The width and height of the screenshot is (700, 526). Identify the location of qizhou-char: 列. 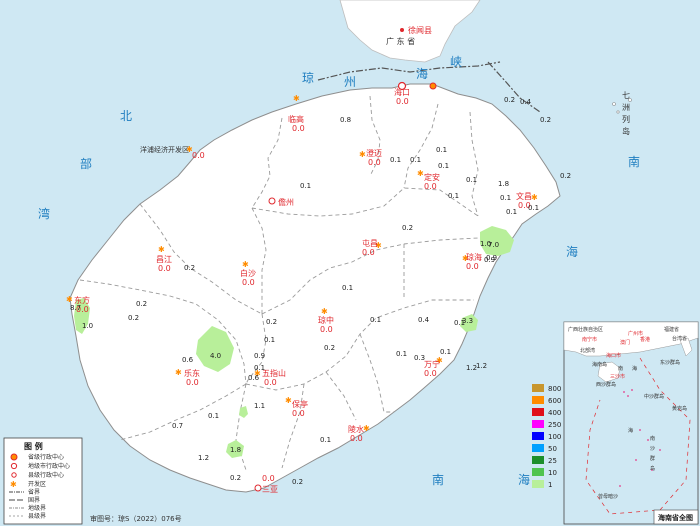
(626, 119).